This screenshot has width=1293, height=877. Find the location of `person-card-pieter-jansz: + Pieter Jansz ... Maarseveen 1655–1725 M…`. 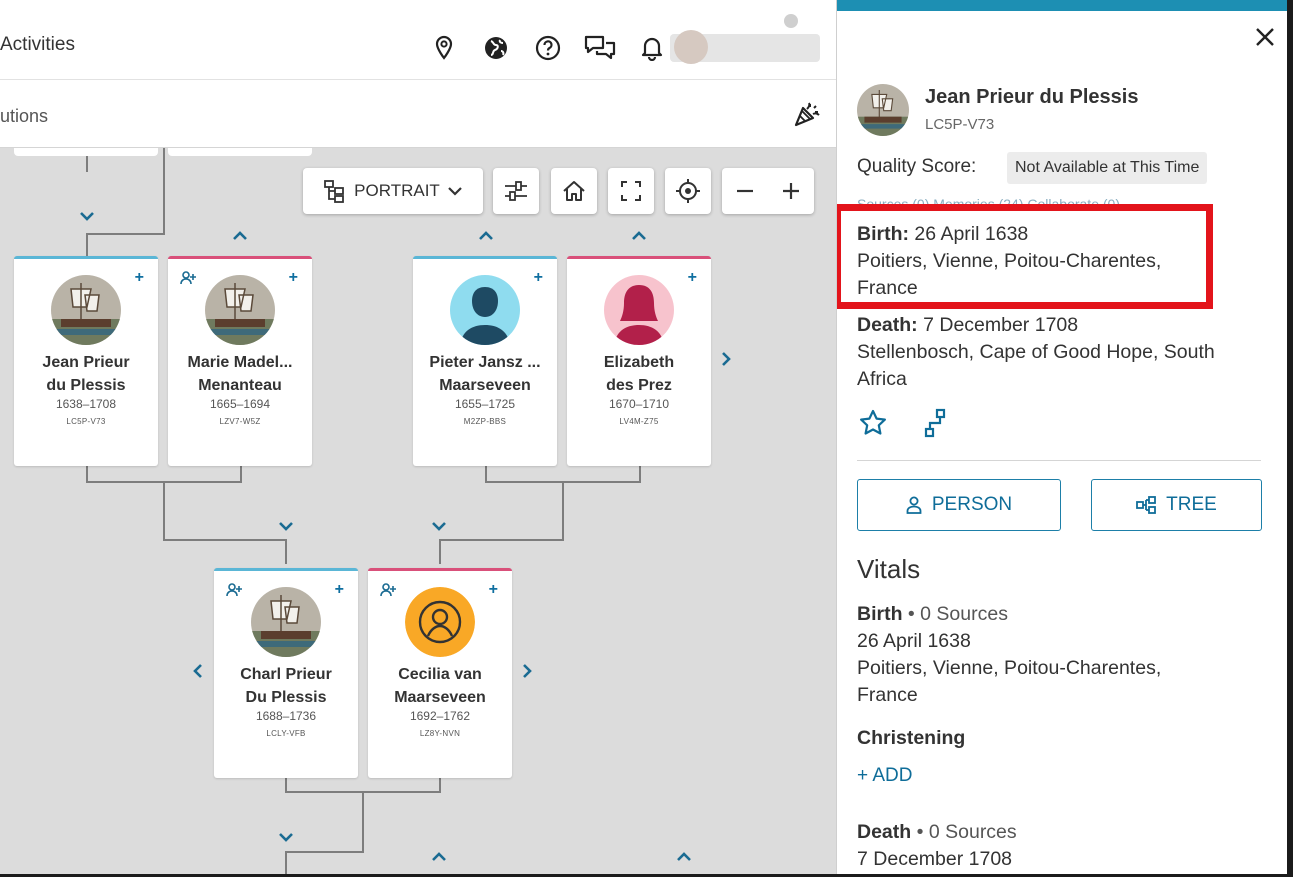

person-card-pieter-jansz: + Pieter Jansz ... Maarseveen 1655–1725 M… is located at coordinates (485, 361).